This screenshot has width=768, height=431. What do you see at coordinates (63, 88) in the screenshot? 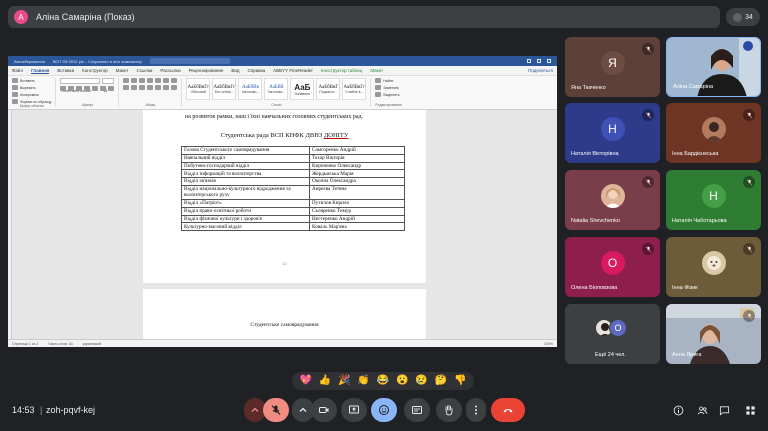
I see `bold-icon` at bounding box center [63, 88].